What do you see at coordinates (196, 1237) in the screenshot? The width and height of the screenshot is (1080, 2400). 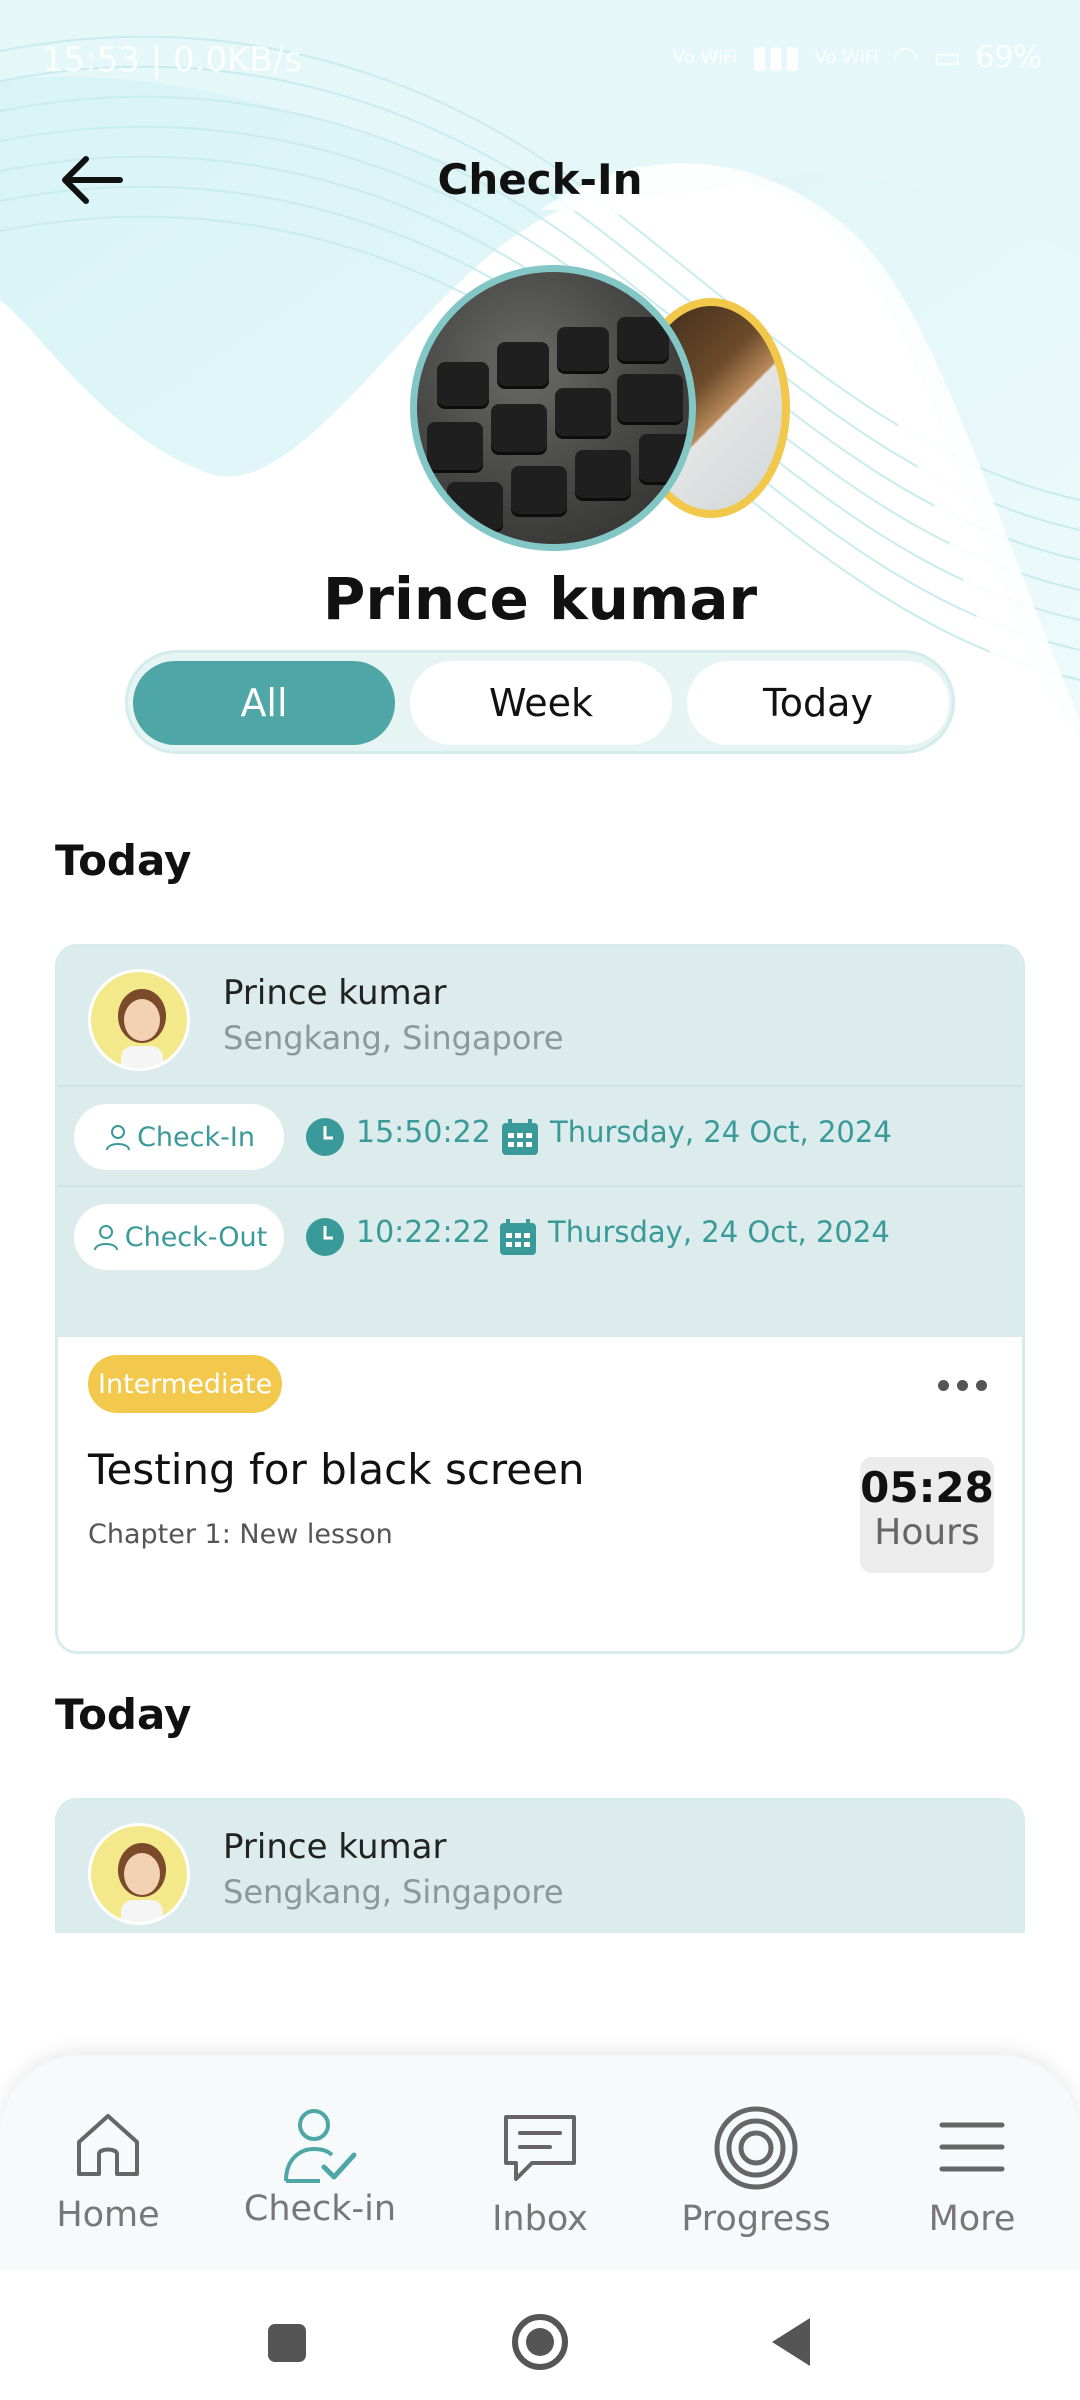 I see `check-out-label: Check-Out` at bounding box center [196, 1237].